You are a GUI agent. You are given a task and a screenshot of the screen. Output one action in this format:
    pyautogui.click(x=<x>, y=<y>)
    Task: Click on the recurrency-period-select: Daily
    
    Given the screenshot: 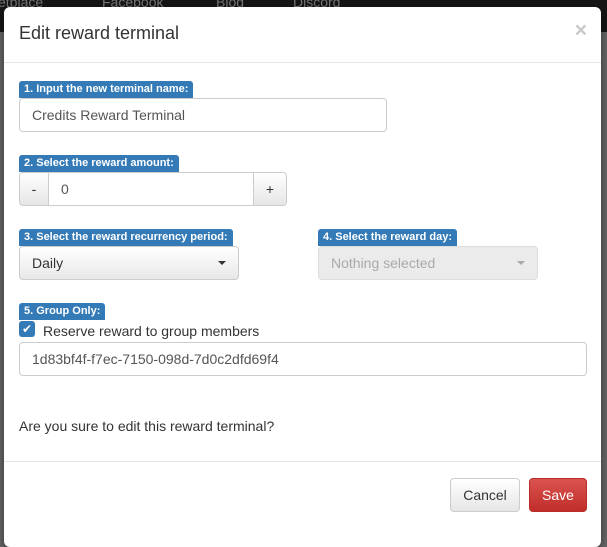 What is the action you would take?
    pyautogui.click(x=129, y=263)
    